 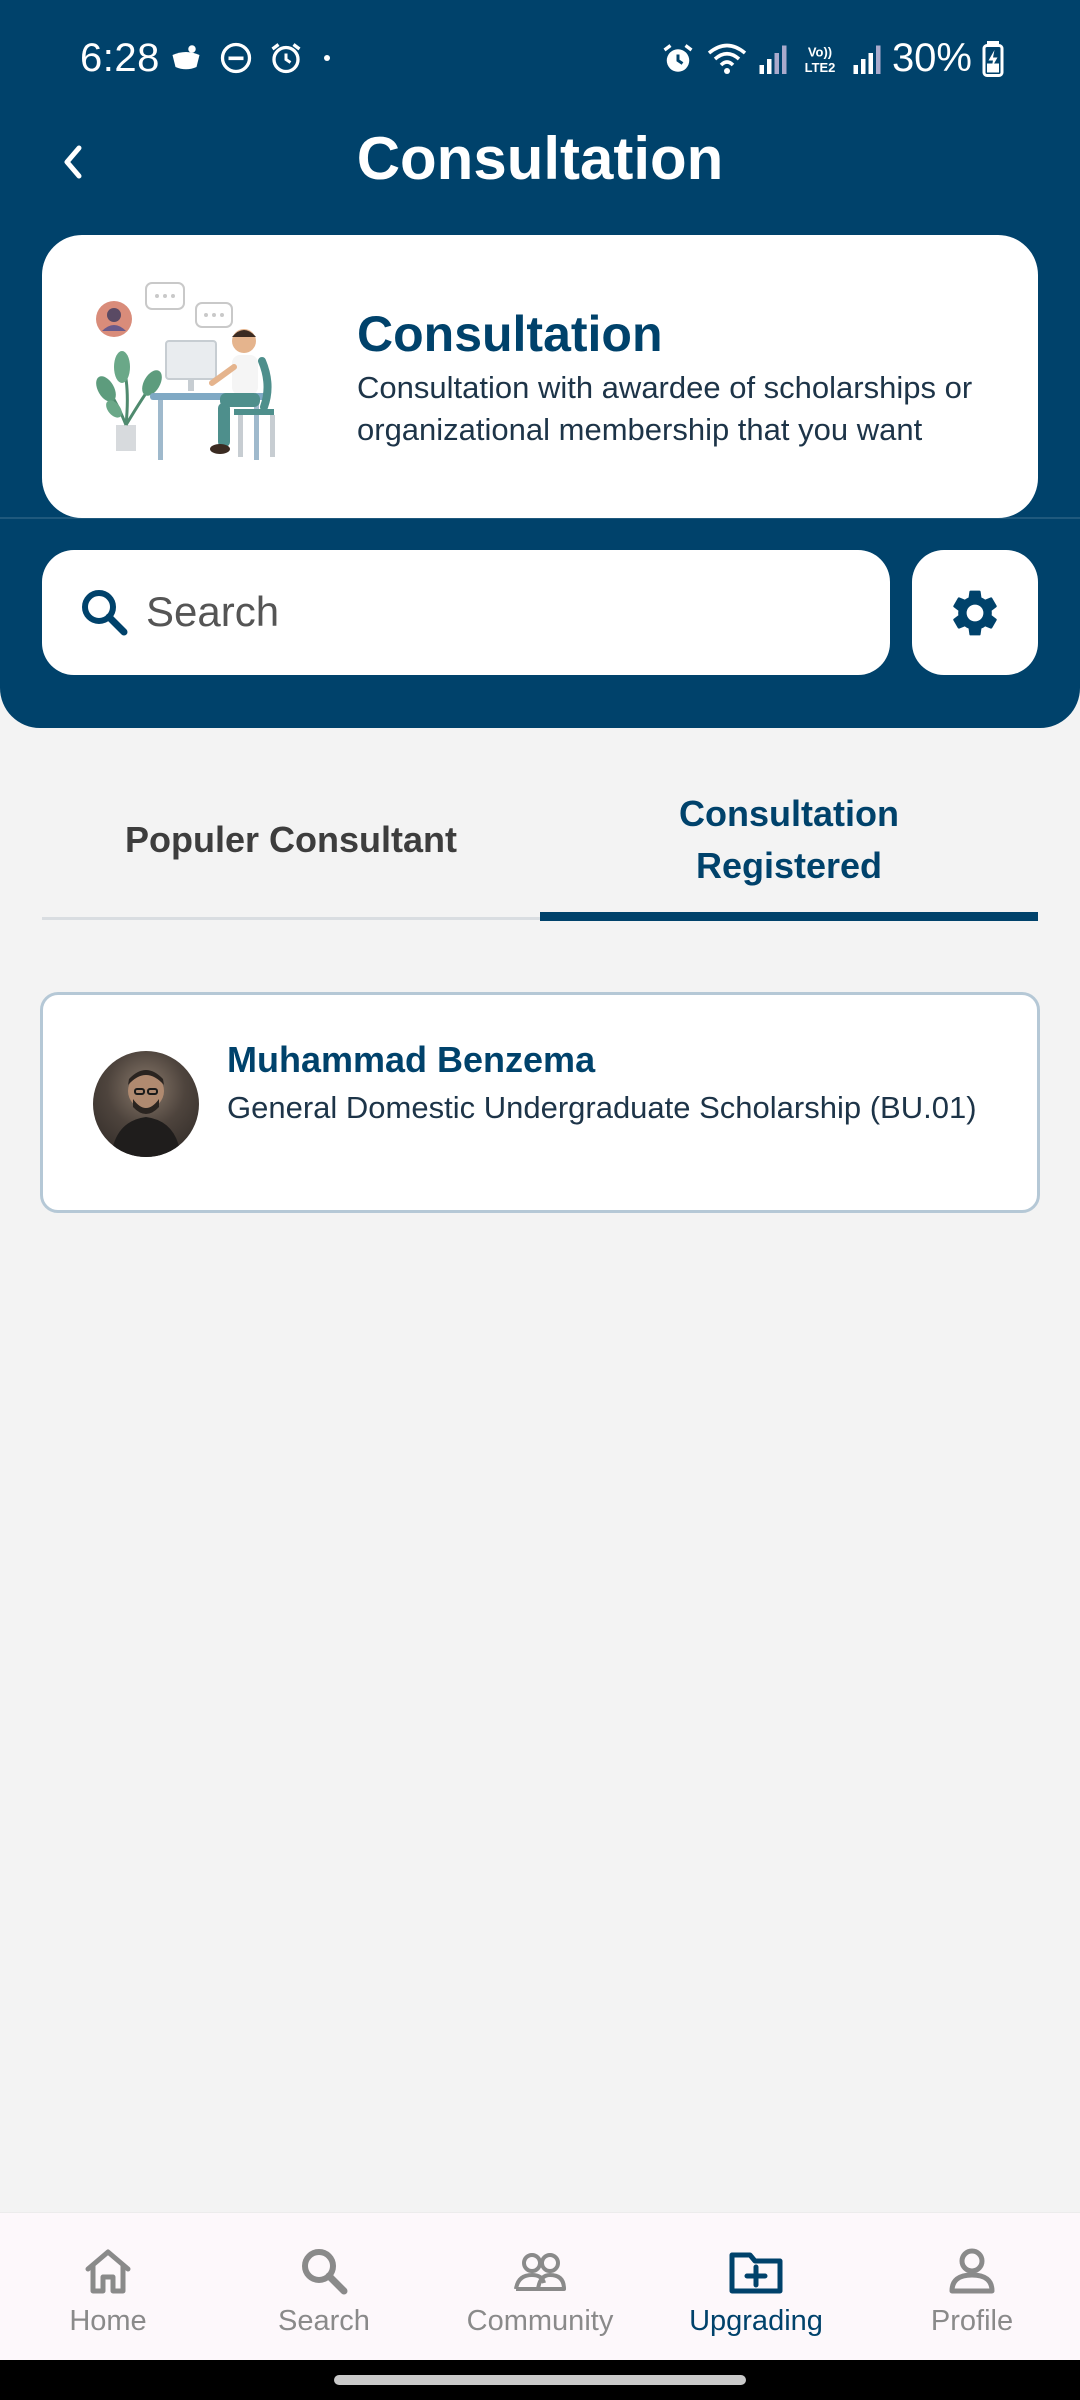 I want to click on nav-upgrading: Upgrading, so click(x=756, y=2287).